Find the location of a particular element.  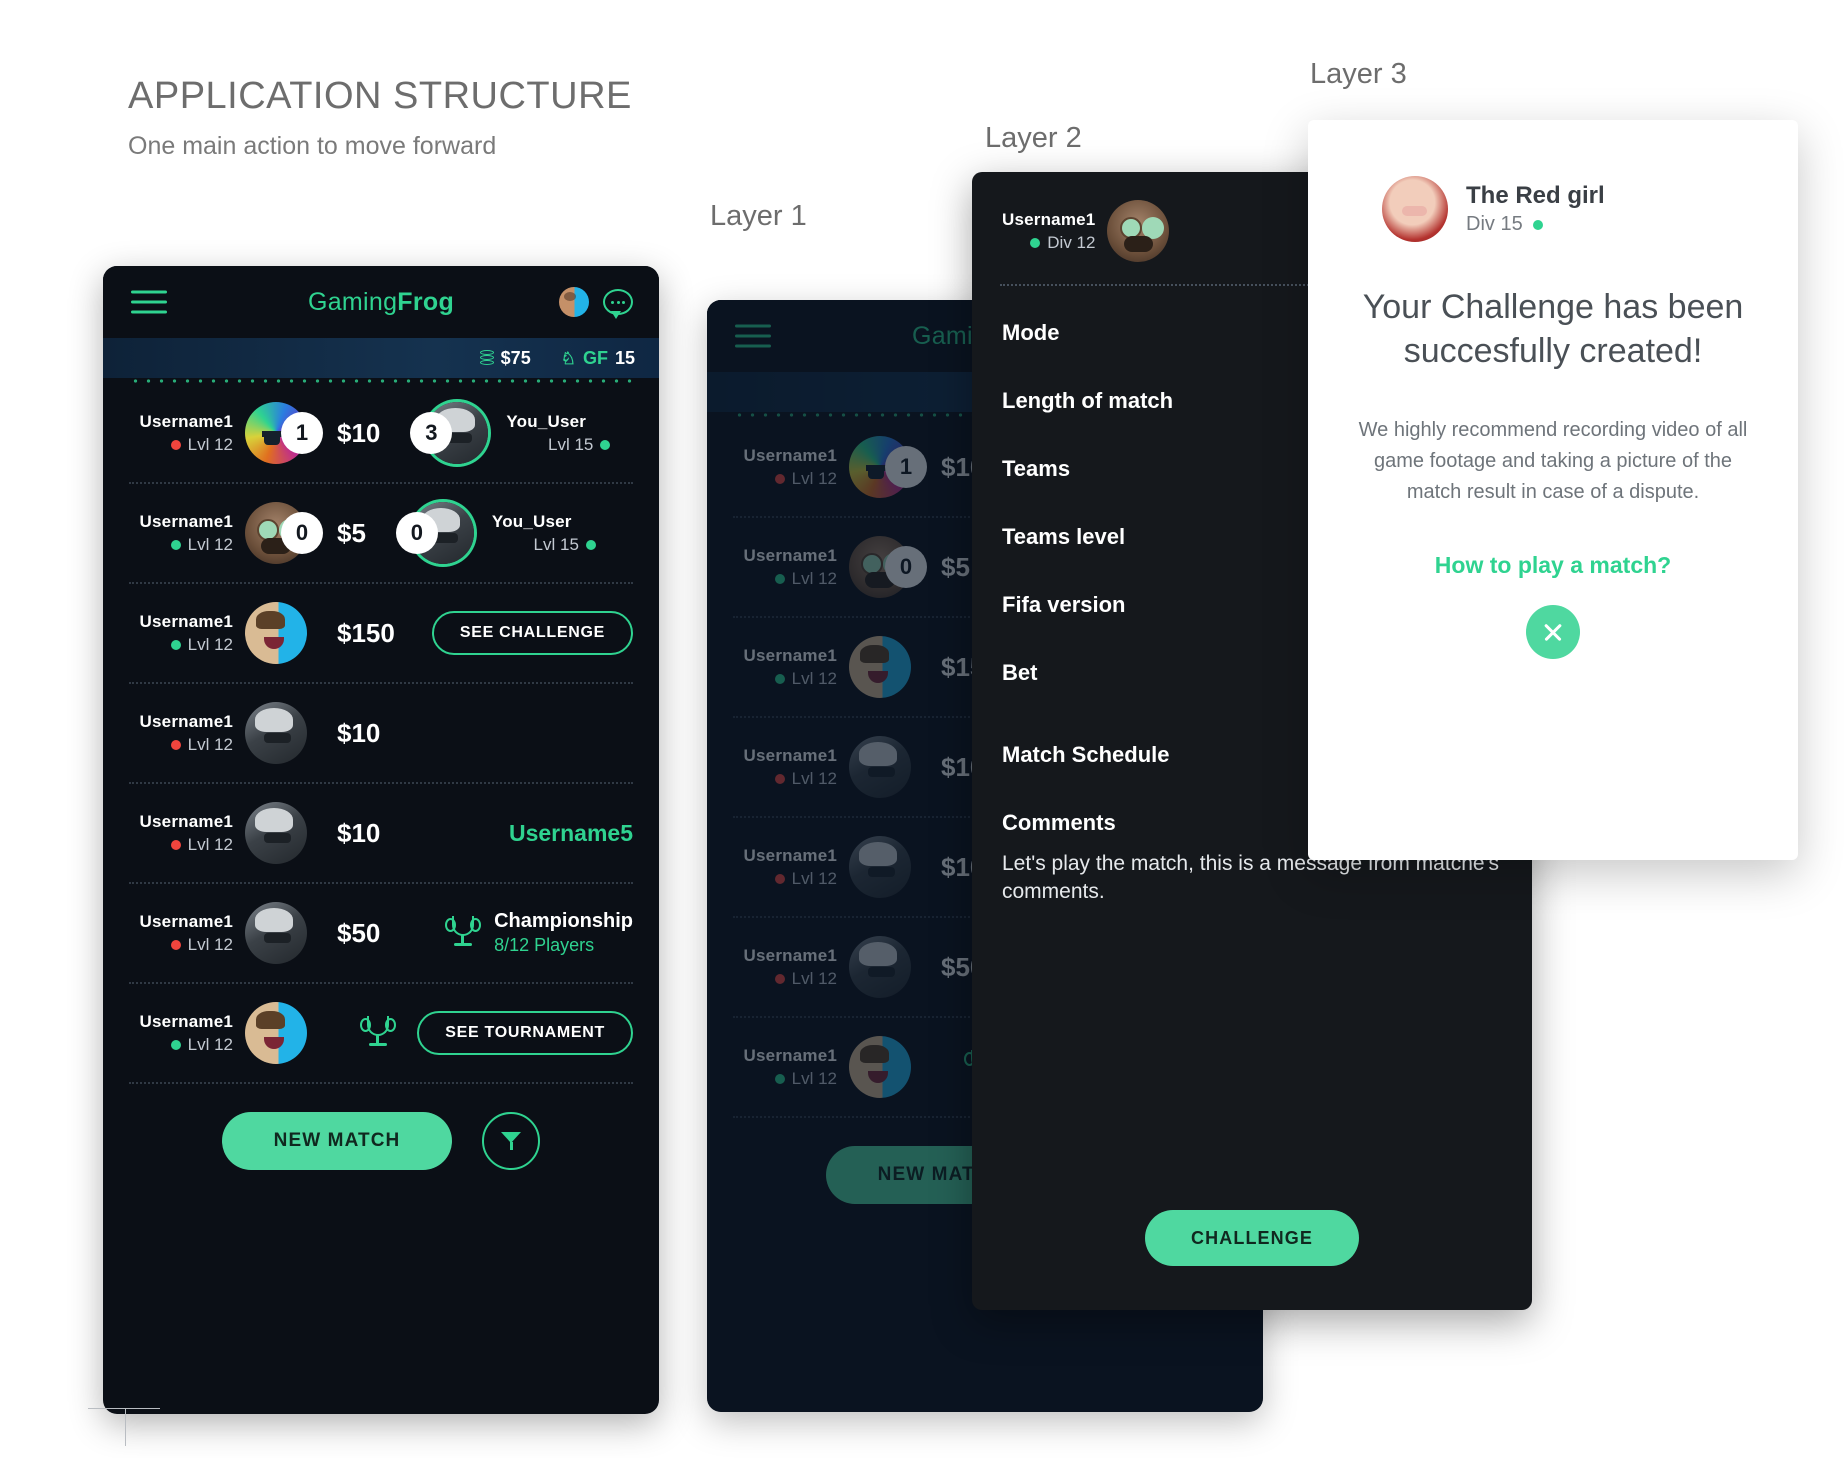

mii-avatar is located at coordinates (880, 667).